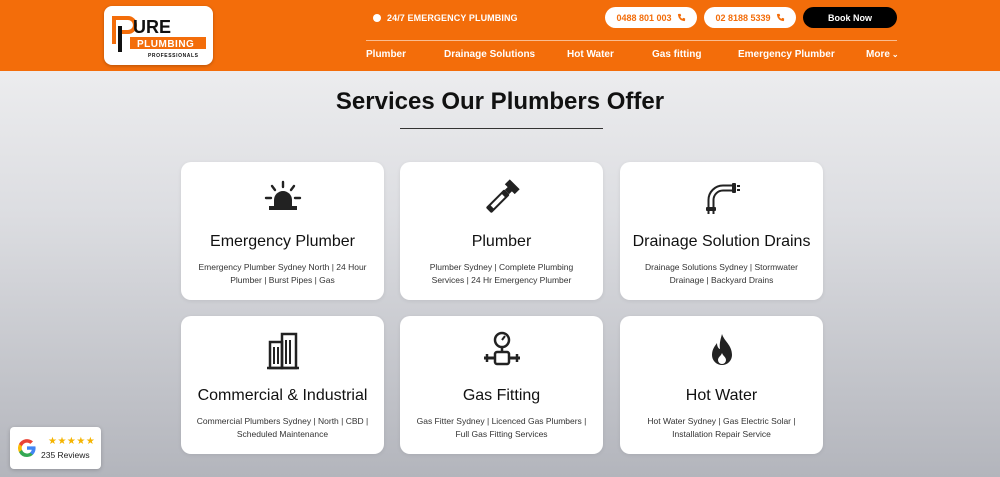 The width and height of the screenshot is (1000, 477). What do you see at coordinates (282, 241) in the screenshot?
I see `card-title: Emergency Plumber` at bounding box center [282, 241].